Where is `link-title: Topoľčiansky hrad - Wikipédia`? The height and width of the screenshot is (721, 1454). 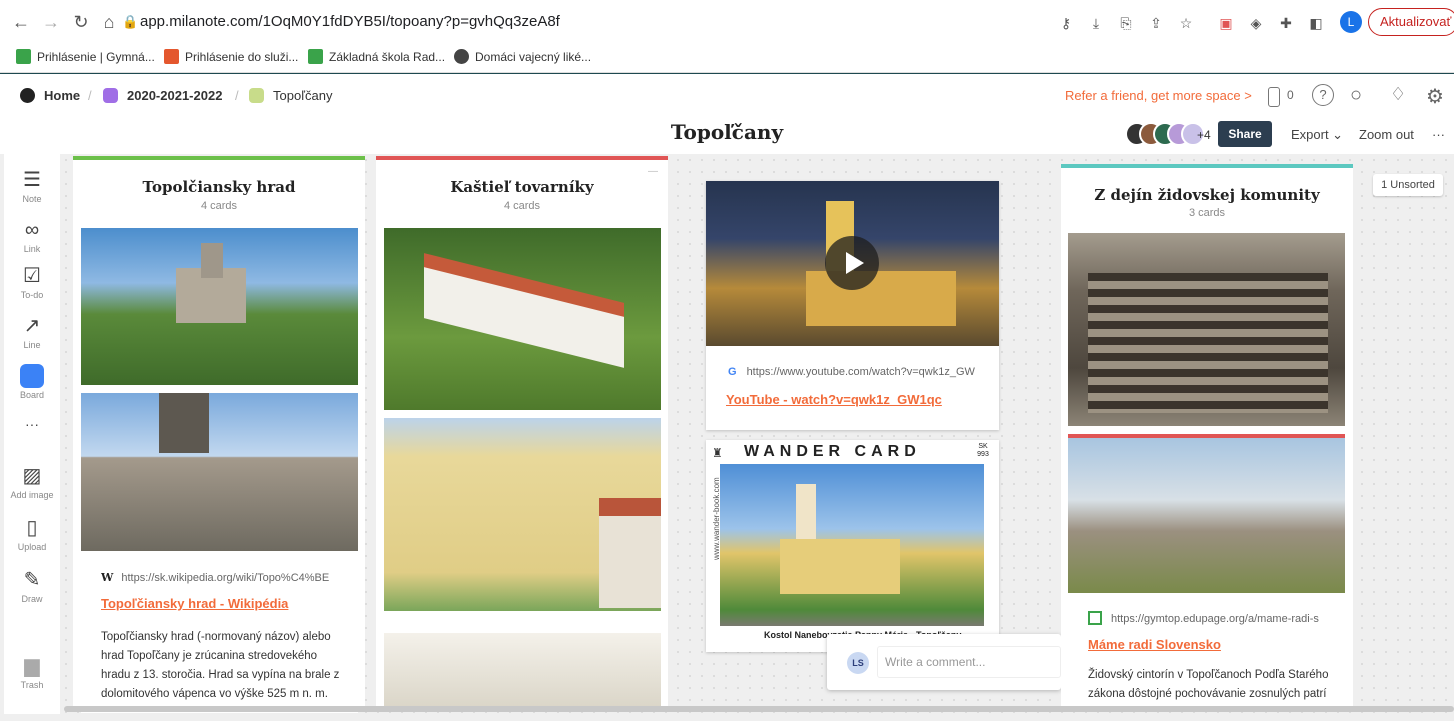 link-title: Topoľčiansky hrad - Wikipédia is located at coordinates (194, 603).